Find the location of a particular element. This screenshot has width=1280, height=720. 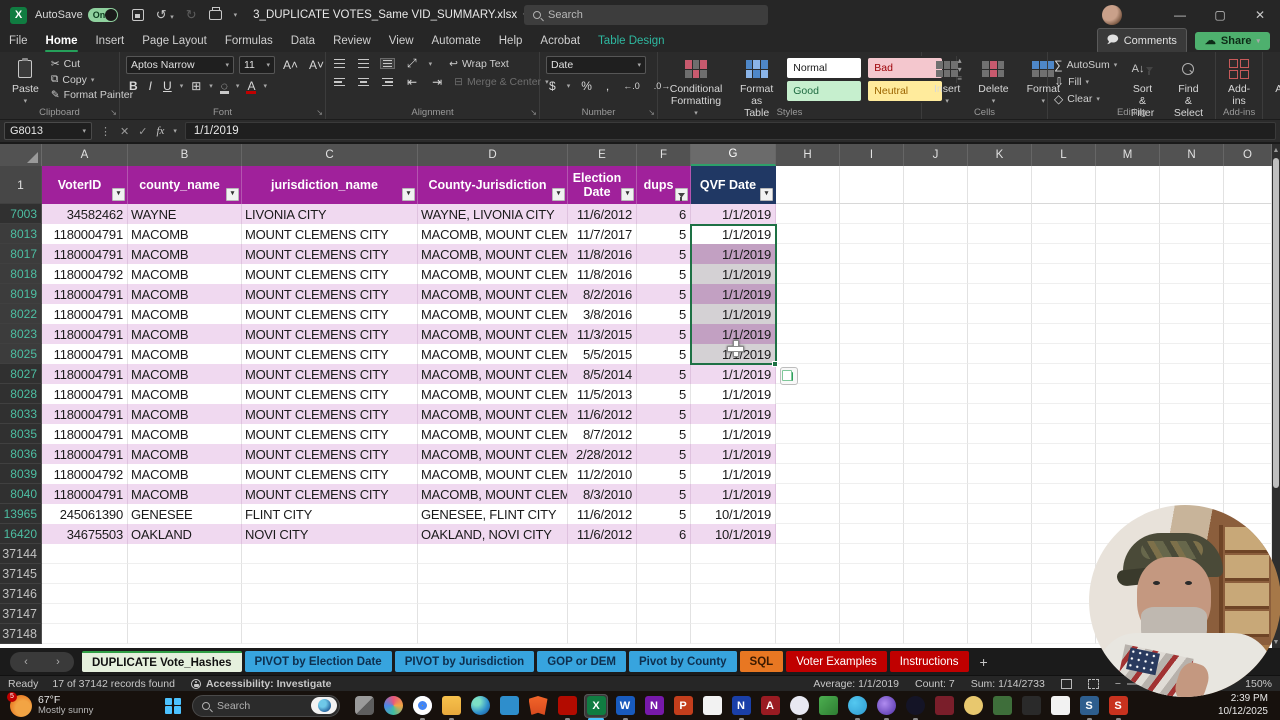

analyze-data-button: Analyze Data is located at coordinates (1274, 82).